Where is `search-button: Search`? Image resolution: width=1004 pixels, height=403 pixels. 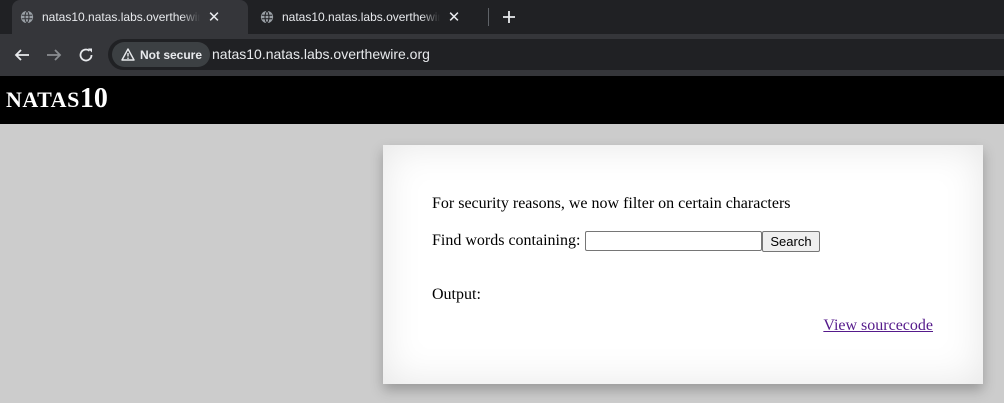
search-button: Search is located at coordinates (791, 241).